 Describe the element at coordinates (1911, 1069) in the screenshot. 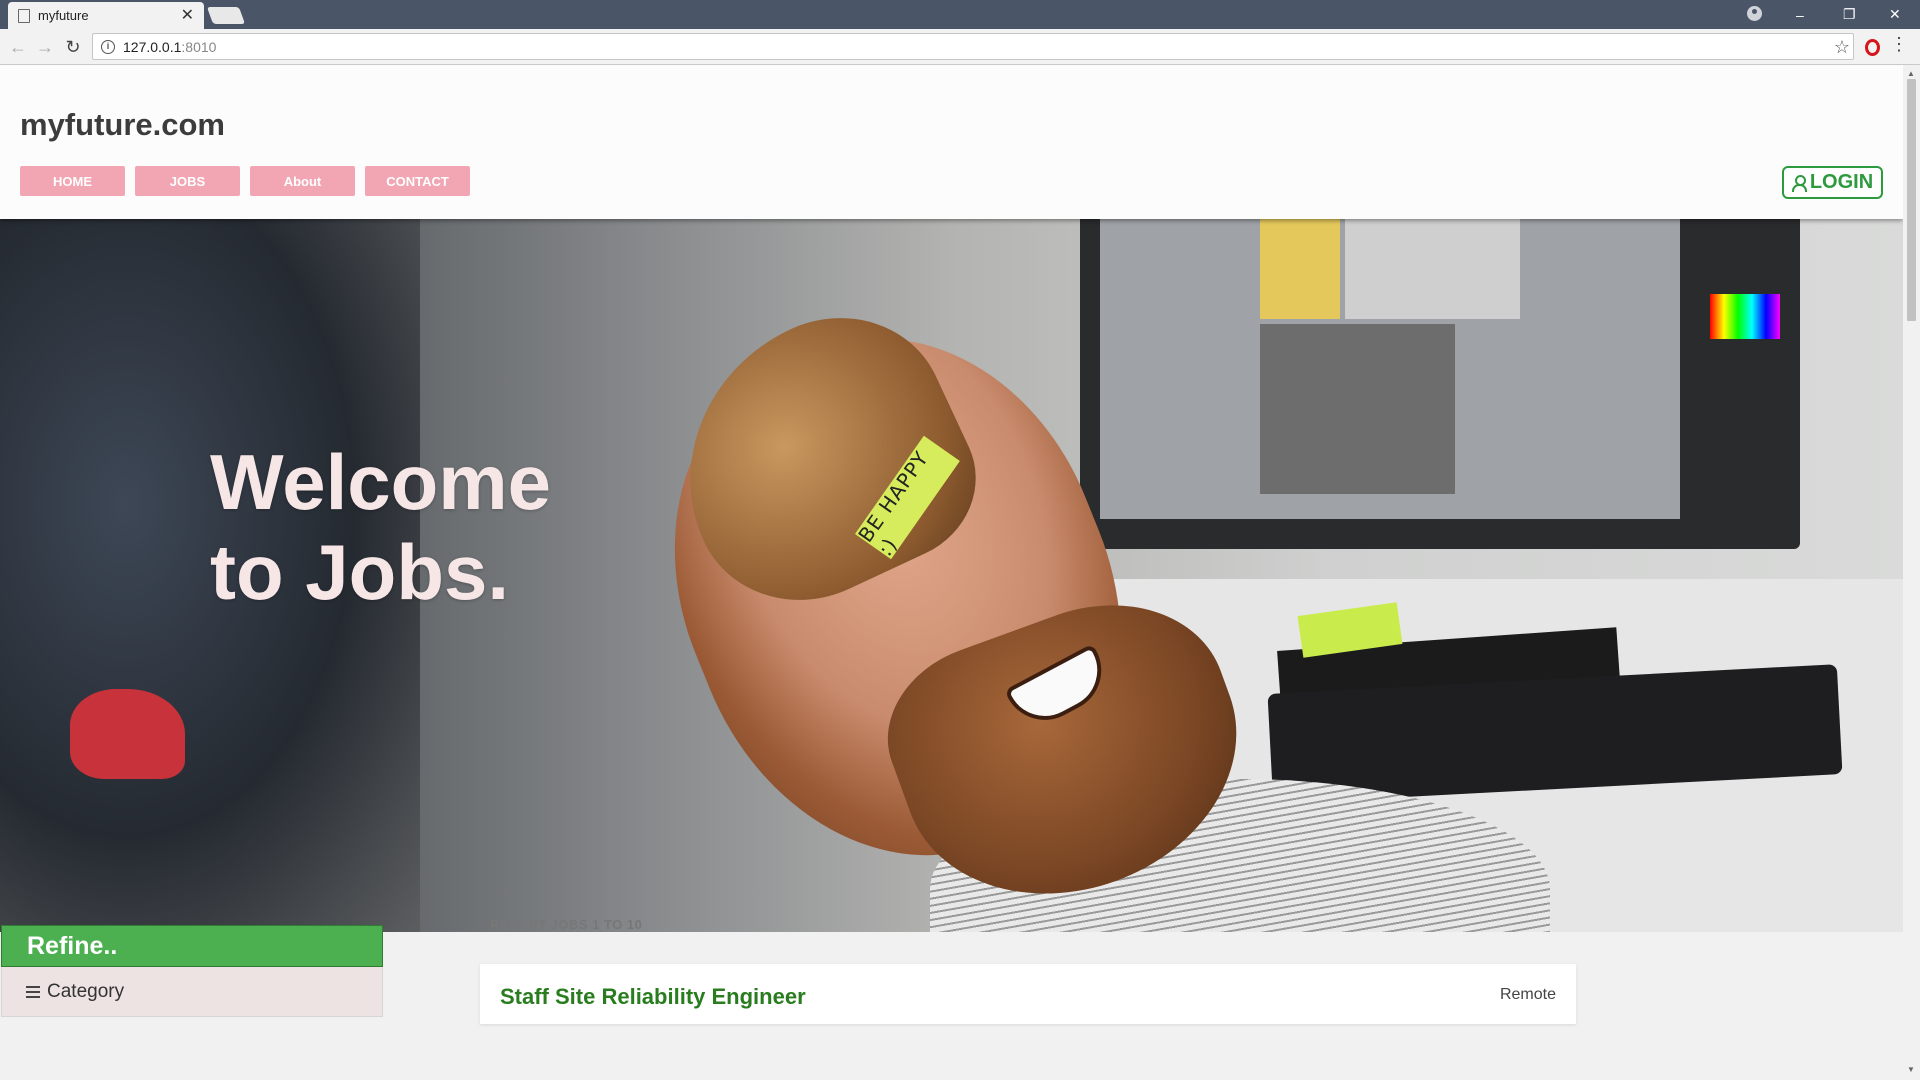

I see `scroll-down-icon: ▼` at that location.